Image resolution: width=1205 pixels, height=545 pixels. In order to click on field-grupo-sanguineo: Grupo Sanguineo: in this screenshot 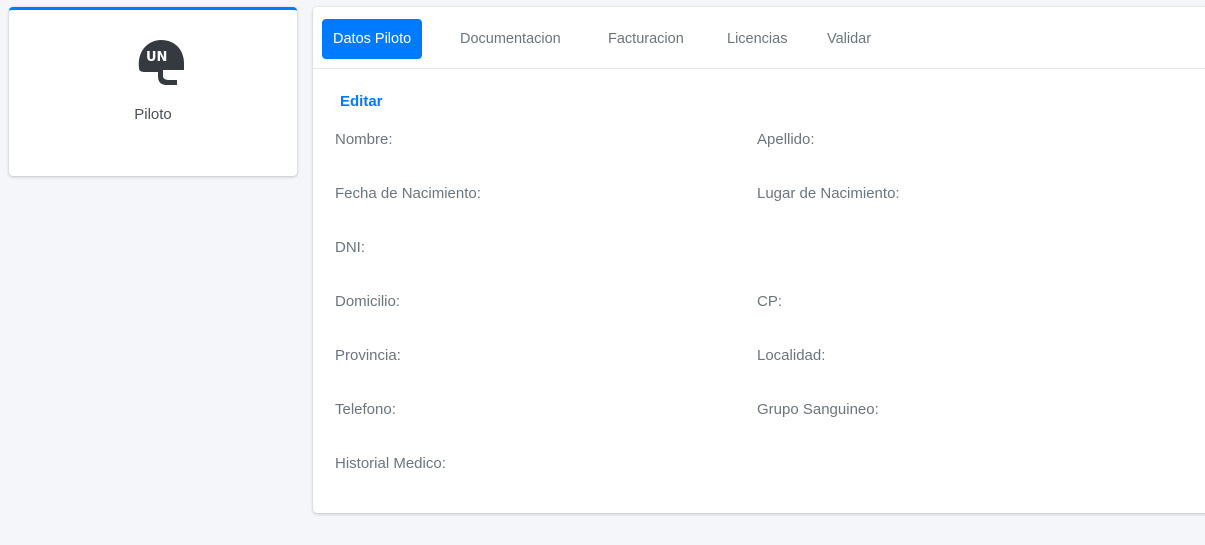, I will do `click(818, 409)`.